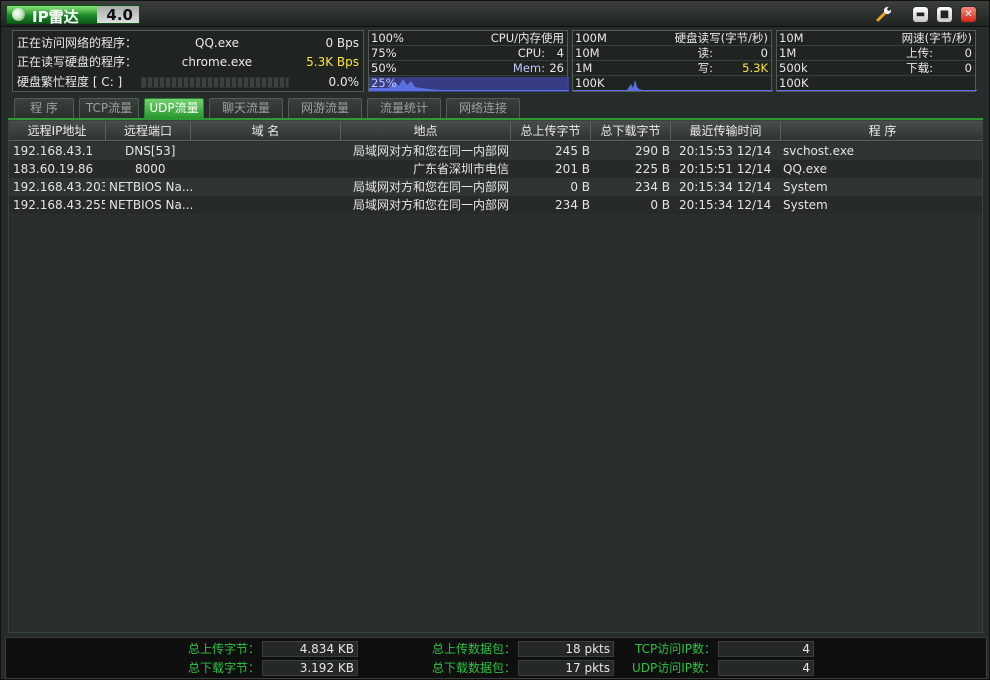  Describe the element at coordinates (968, 68) in the screenshot. I see `net-down-value: 0` at that location.